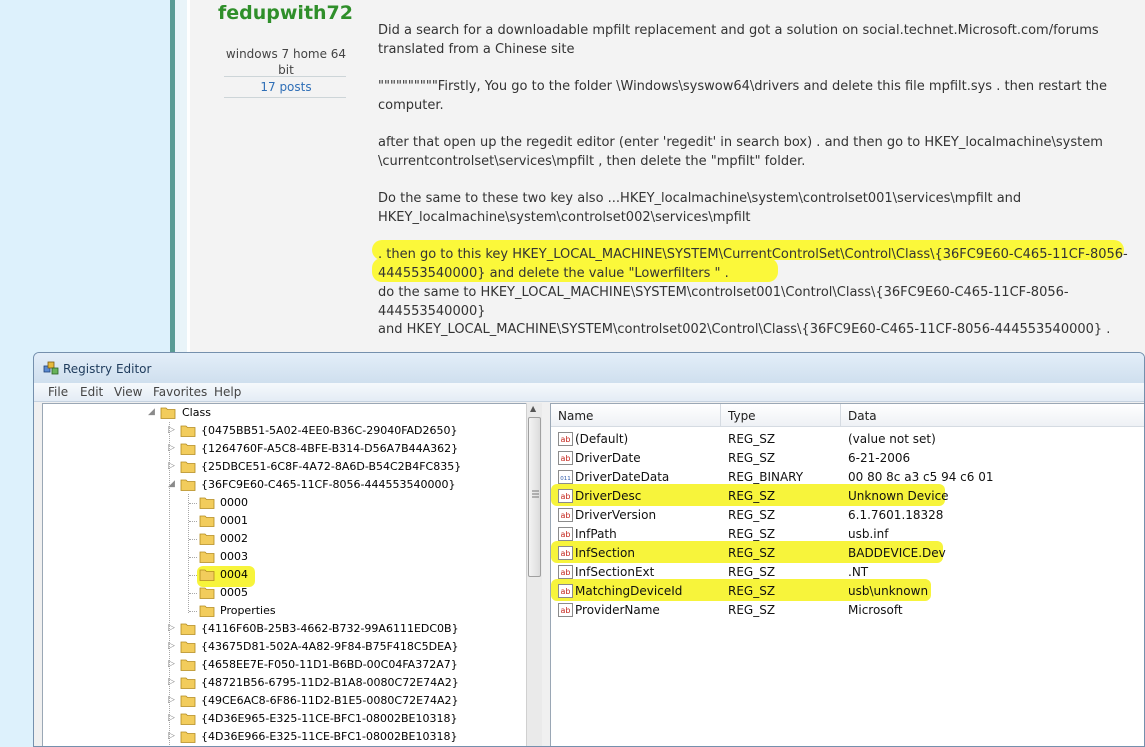 The width and height of the screenshot is (1145, 747). I want to click on tree-item: ▷ {4D36E966-E325-11CE-BFC1-08002BE10318}, so click(283, 737).